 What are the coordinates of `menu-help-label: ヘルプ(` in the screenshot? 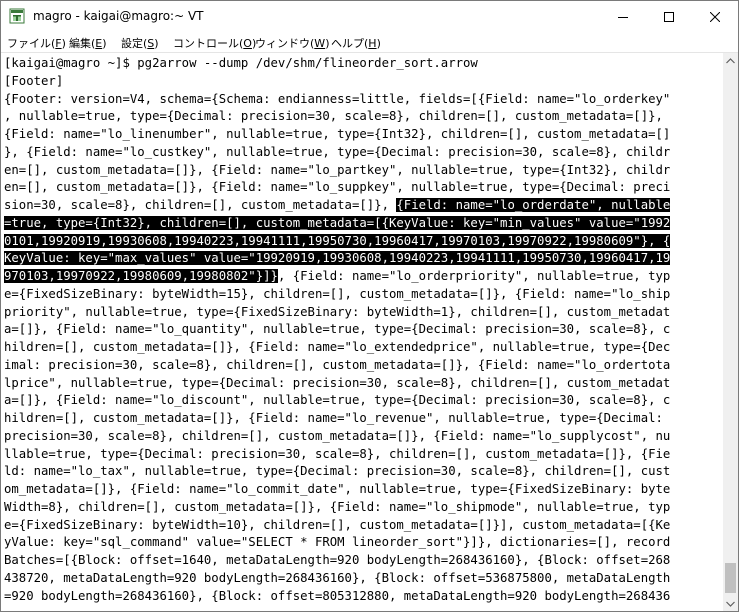 It's located at (350, 43).